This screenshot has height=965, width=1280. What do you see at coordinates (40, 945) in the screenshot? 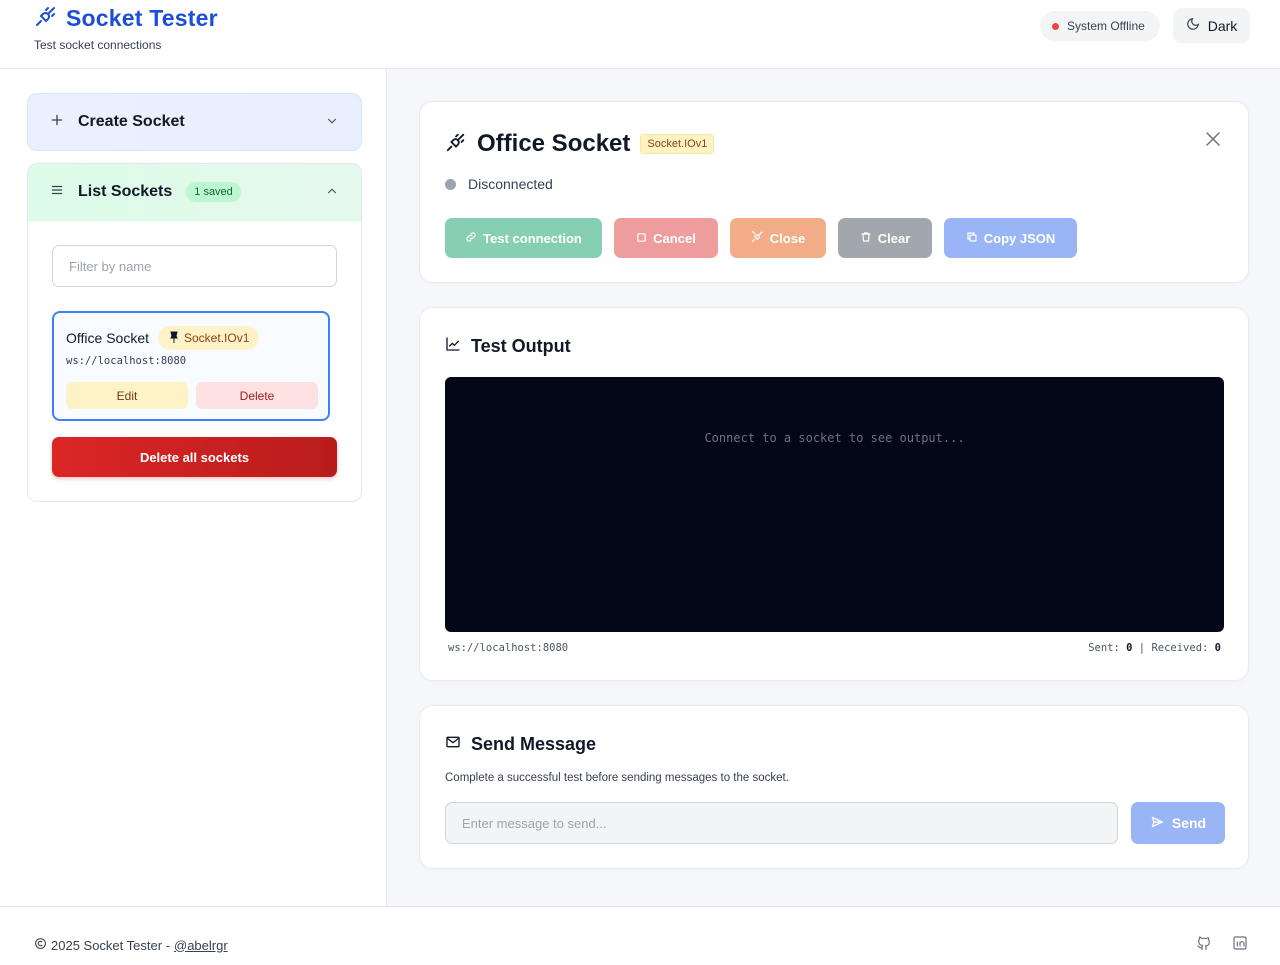
I see `copyright-icon` at bounding box center [40, 945].